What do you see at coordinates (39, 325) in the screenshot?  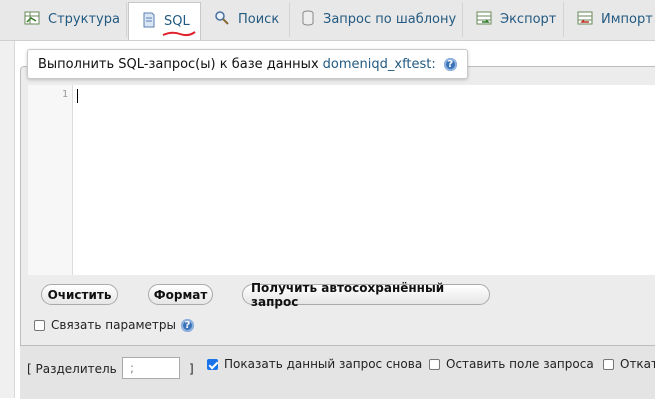 I see `bind-params-checkbox` at bounding box center [39, 325].